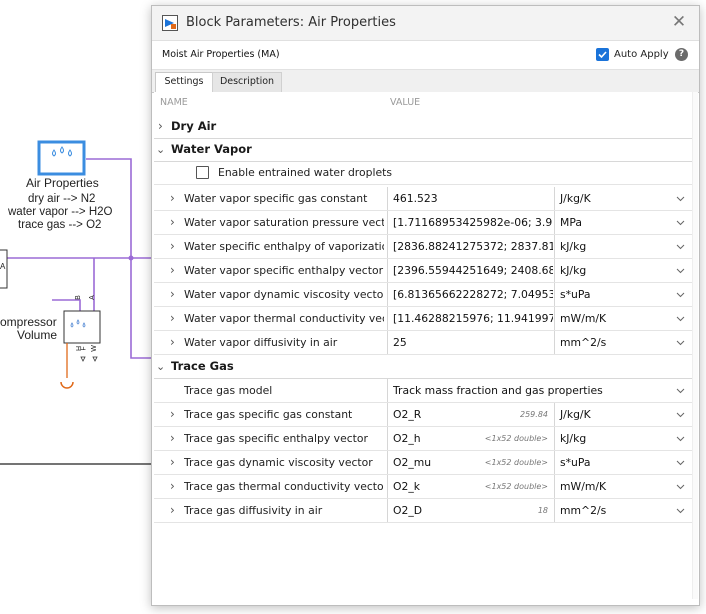 The image size is (706, 614). Describe the element at coordinates (470, 486) in the screenshot. I see `value-field: O2_k <1x52 double>` at that location.